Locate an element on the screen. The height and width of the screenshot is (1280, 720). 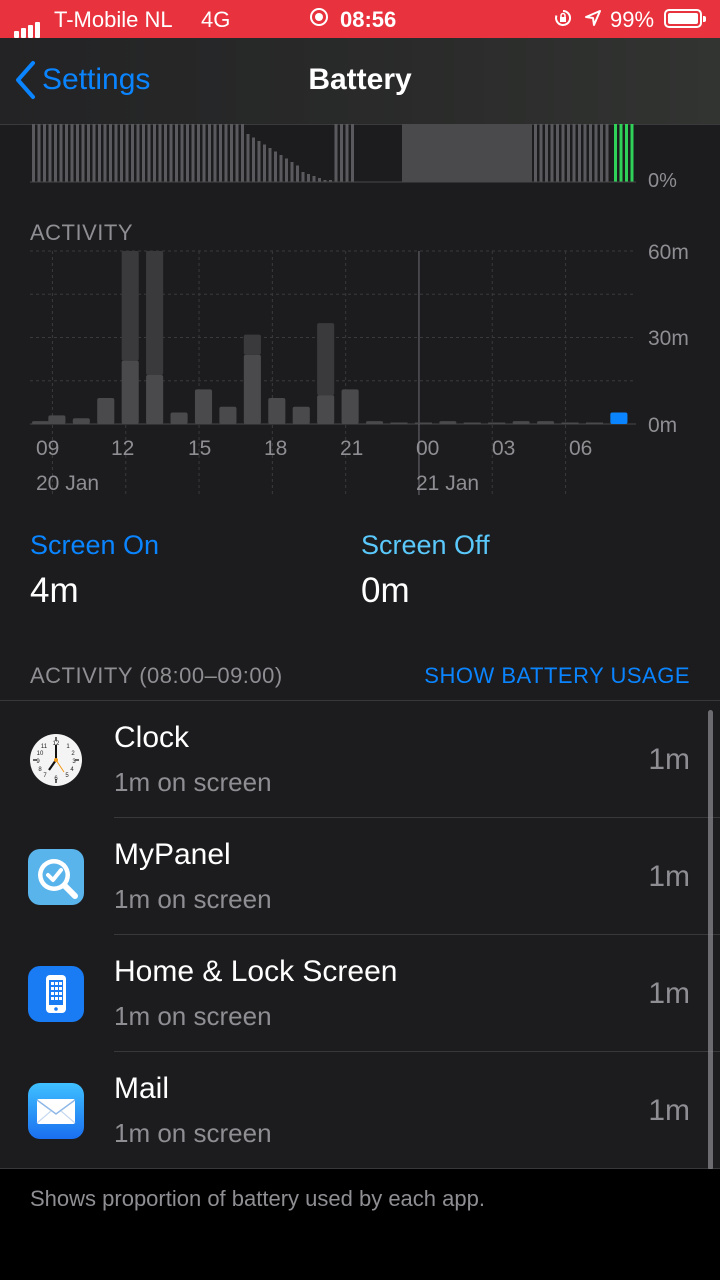
app-name: Home & Lock Screen is located at coordinates (256, 971).